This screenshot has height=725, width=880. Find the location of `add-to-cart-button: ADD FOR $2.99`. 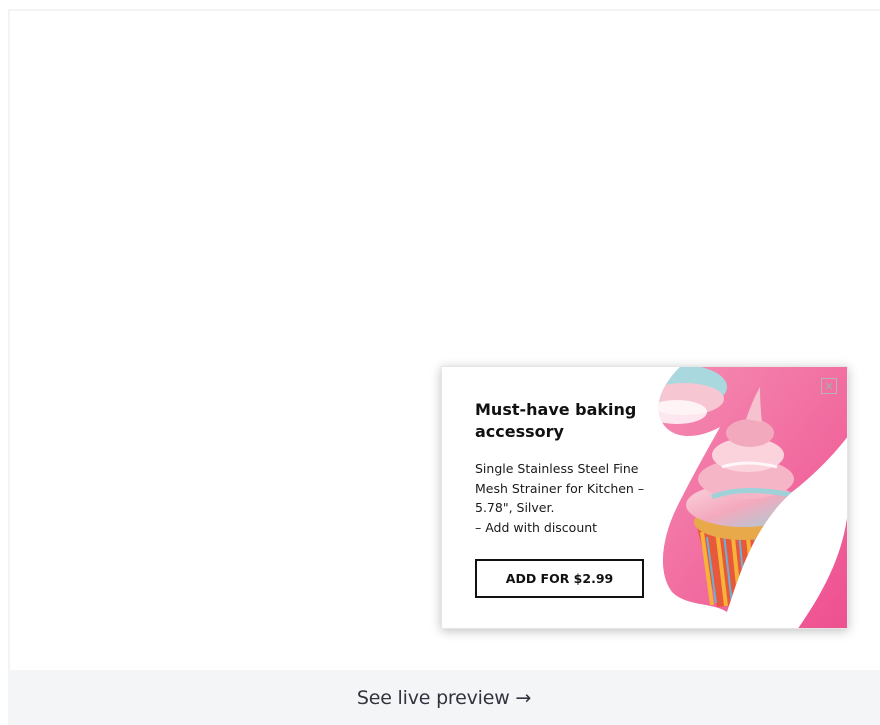

add-to-cart-button: ADD FOR $2.99 is located at coordinates (559, 578).